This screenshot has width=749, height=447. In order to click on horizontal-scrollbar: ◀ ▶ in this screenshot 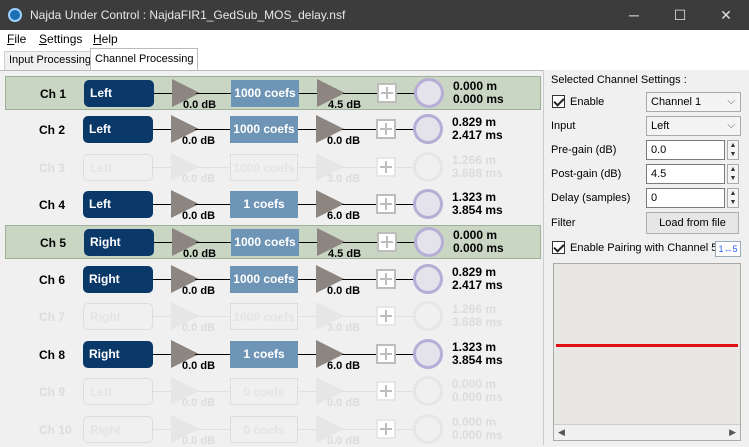, I will do `click(647, 432)`.